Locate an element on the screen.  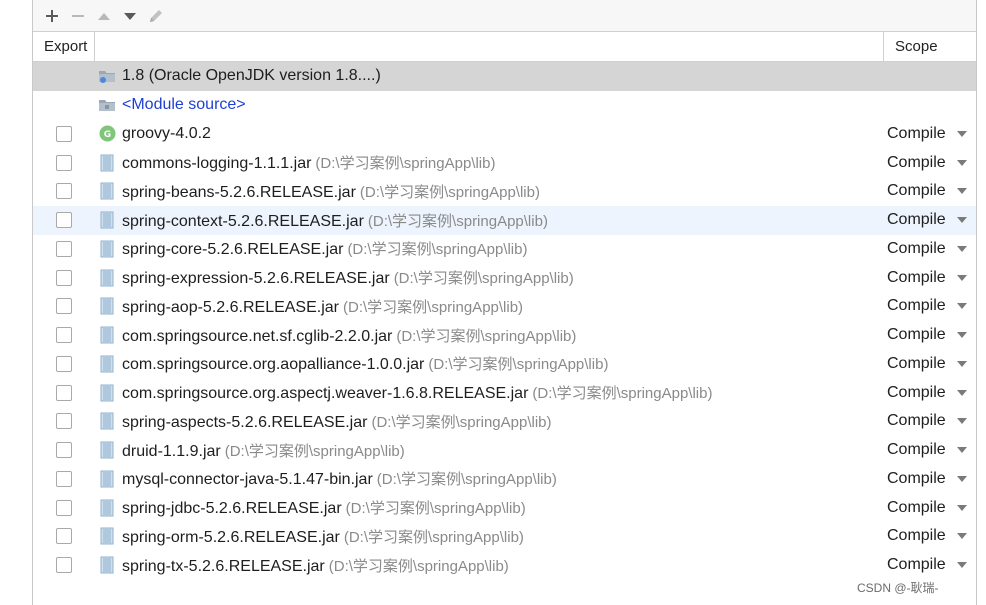
toolbar is located at coordinates (504, 16).